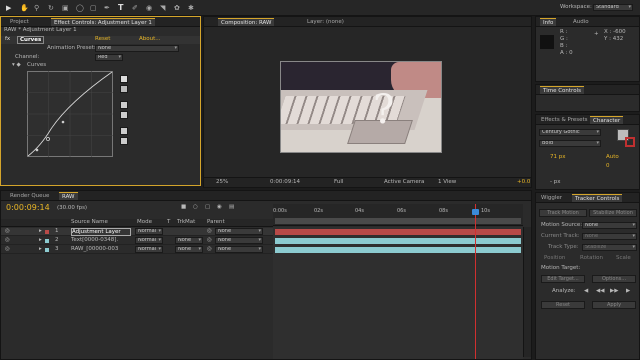 The height and width of the screenshot is (360, 640). I want to click on zoom-select: 25%, so click(222, 182).